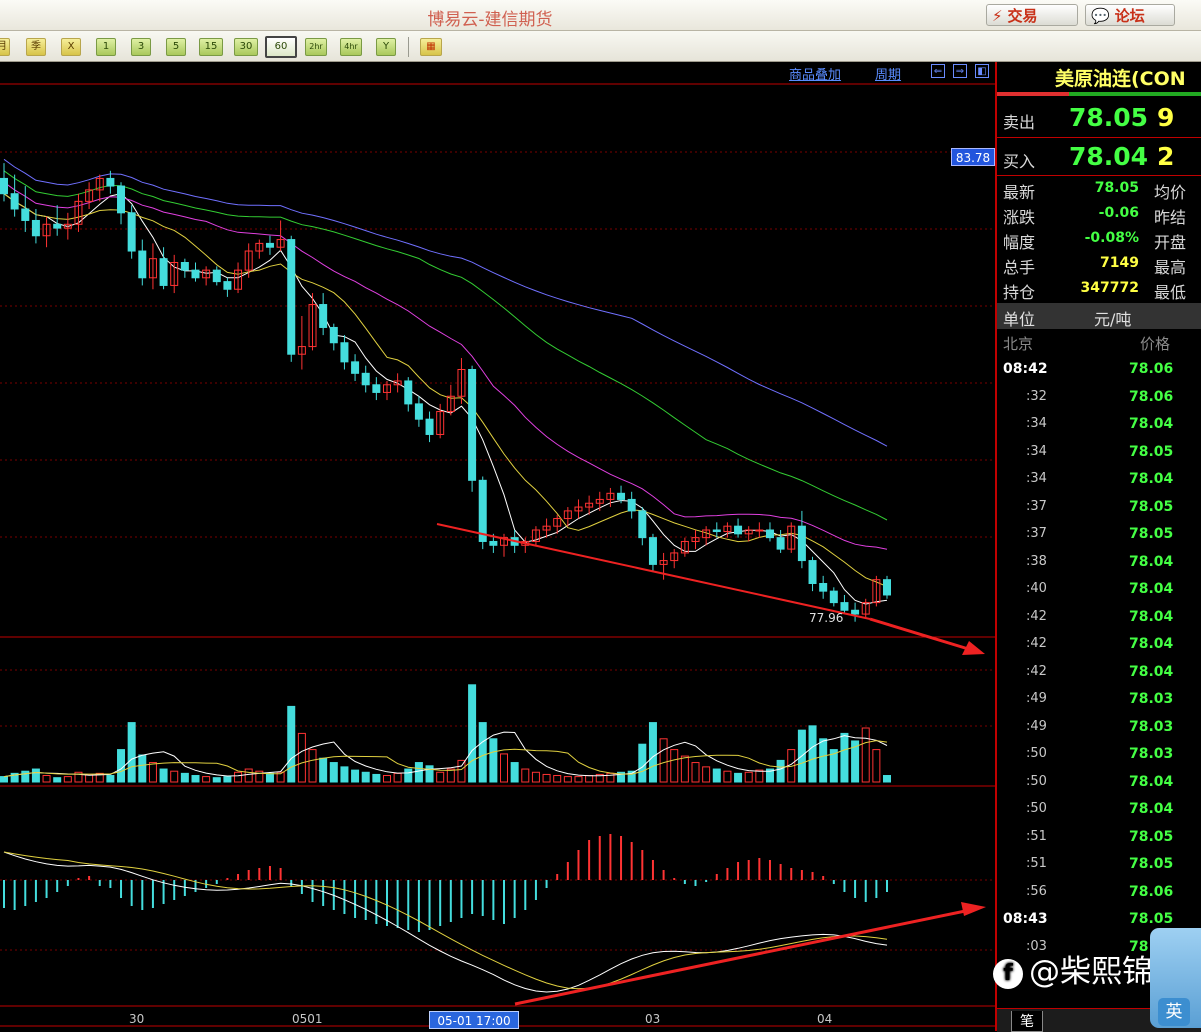 The height and width of the screenshot is (1032, 1201). What do you see at coordinates (982, 71) in the screenshot?
I see `panel-toggle-icon: ◧` at bounding box center [982, 71].